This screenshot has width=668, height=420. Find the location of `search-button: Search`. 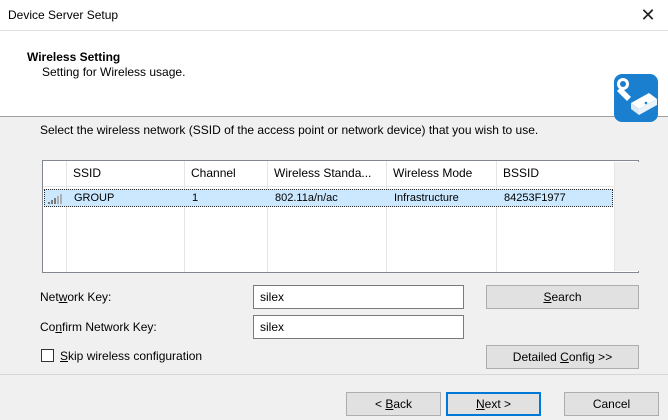

search-button: Search is located at coordinates (562, 297).